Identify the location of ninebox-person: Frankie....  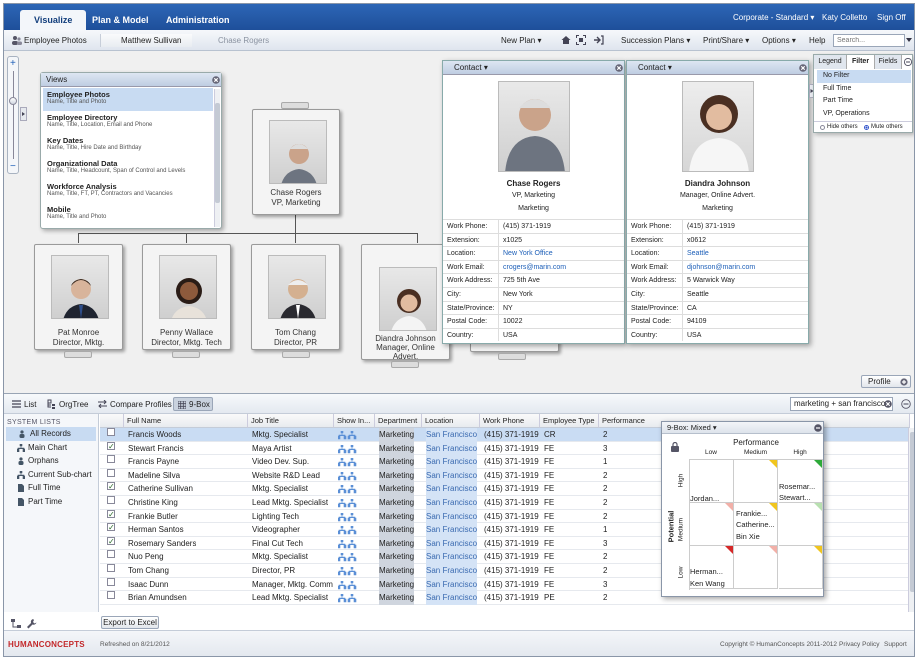
(751, 513).